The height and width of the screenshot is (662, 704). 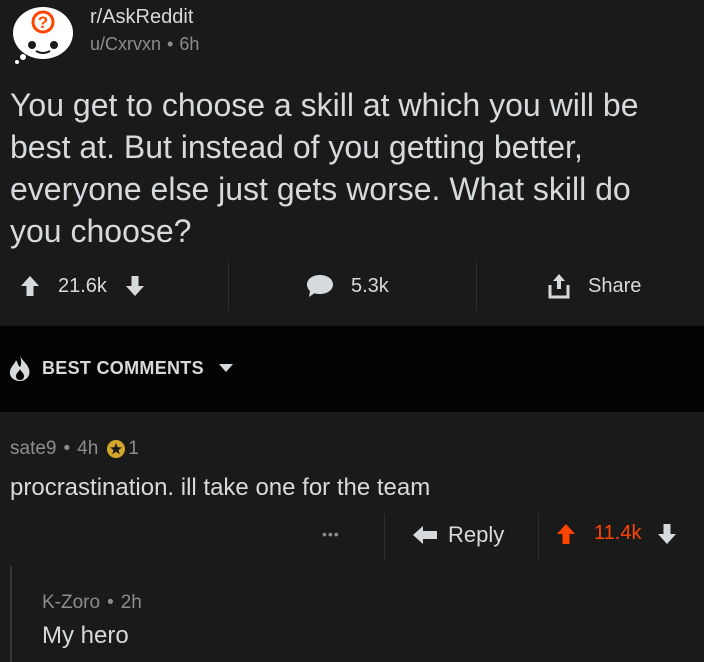 I want to click on askreddit-avatar-icon: ?, so click(x=42, y=35).